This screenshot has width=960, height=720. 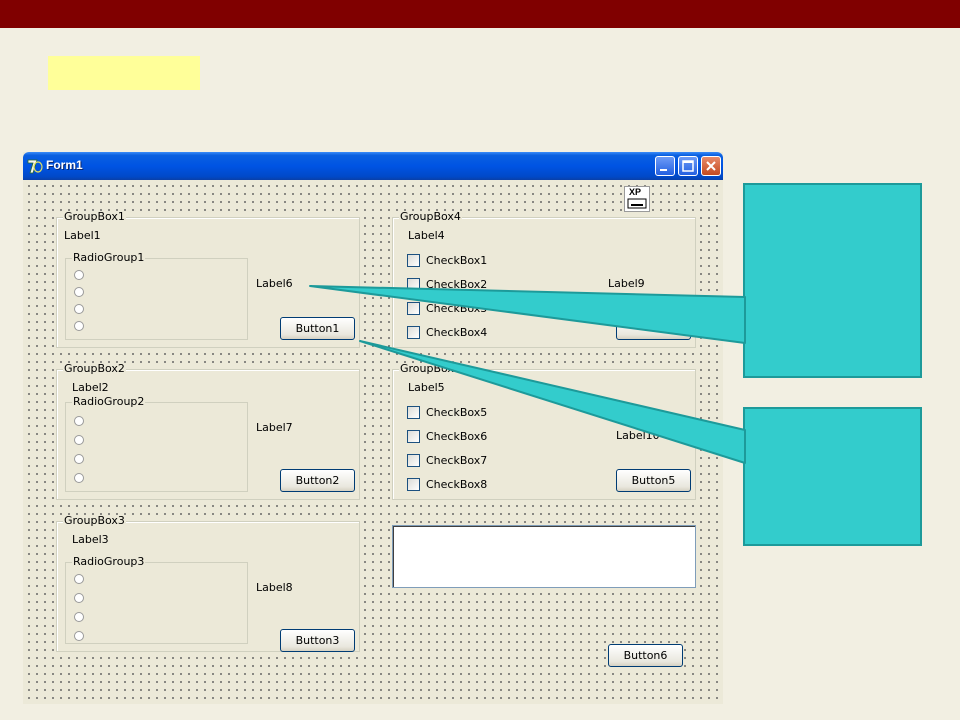 I want to click on callout-pointers, so click(x=527, y=374).